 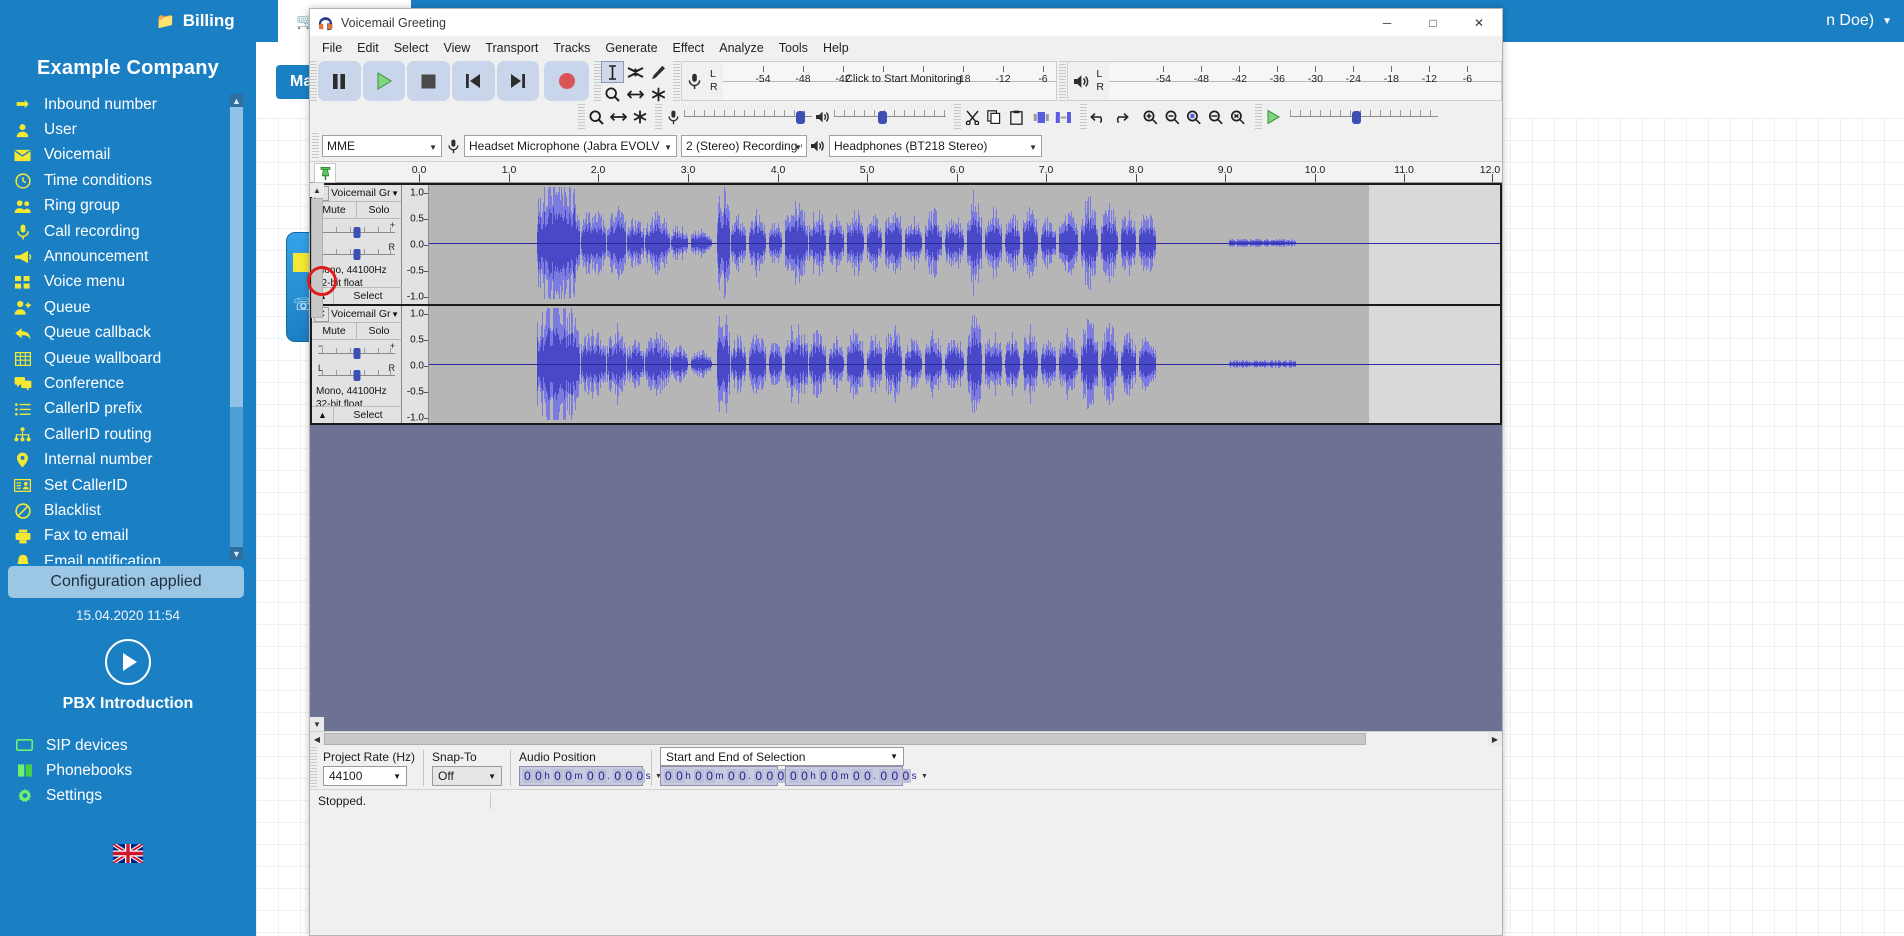 I want to click on track-2-mute-button: Mute, so click(x=334, y=331).